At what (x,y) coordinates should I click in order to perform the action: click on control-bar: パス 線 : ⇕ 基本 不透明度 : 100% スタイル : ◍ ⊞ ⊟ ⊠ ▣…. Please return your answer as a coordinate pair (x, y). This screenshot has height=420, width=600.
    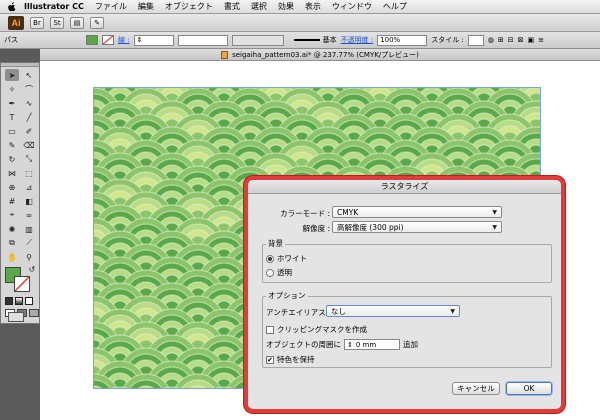
    Looking at the image, I should click on (300, 40).